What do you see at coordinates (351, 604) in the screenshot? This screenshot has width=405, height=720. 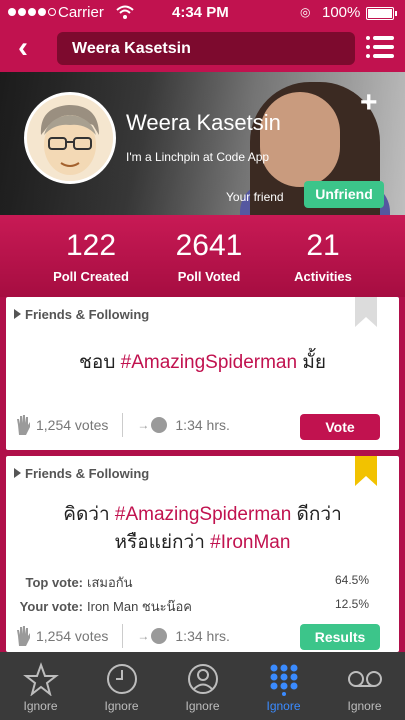 I see `your-vote-percent: 12.5%` at bounding box center [351, 604].